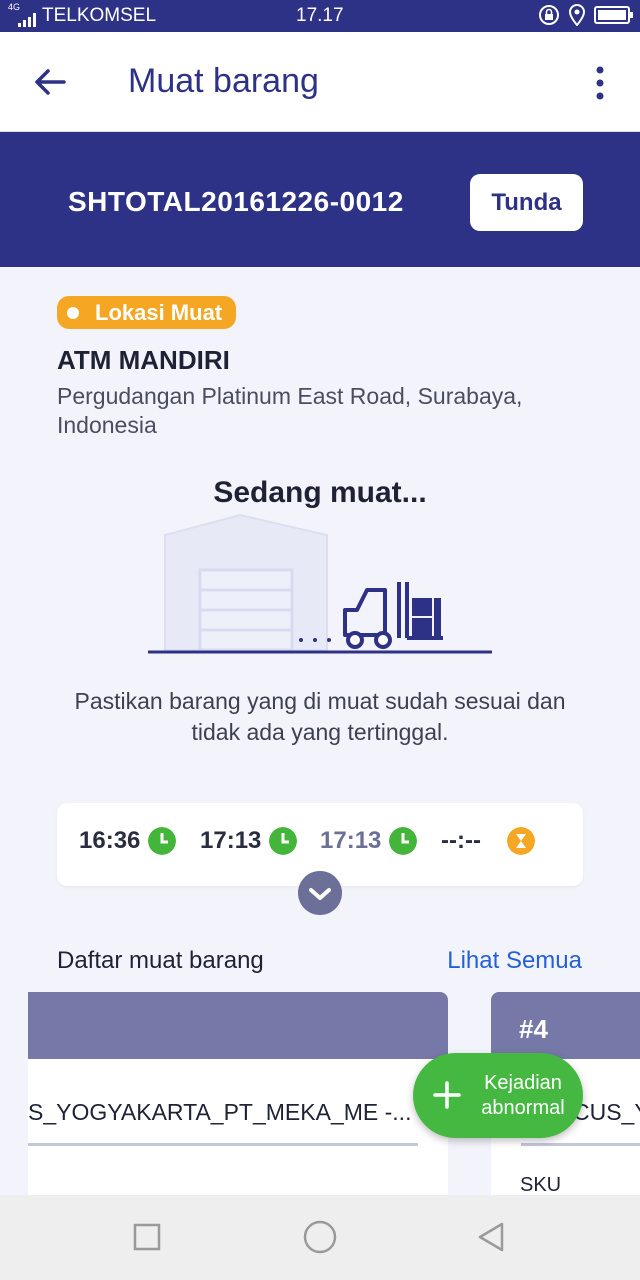 This screenshot has width=640, height=1280. I want to click on dot-icon, so click(73, 313).